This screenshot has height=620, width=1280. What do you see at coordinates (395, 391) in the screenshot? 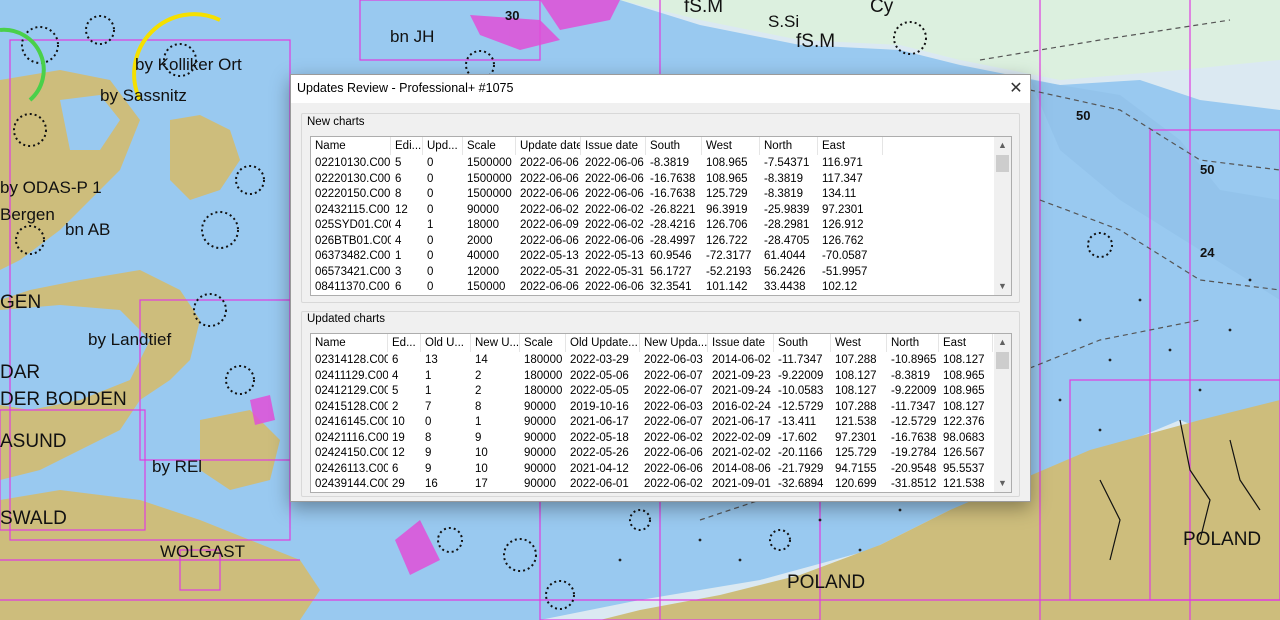
I see `table-cell: 5` at bounding box center [395, 391].